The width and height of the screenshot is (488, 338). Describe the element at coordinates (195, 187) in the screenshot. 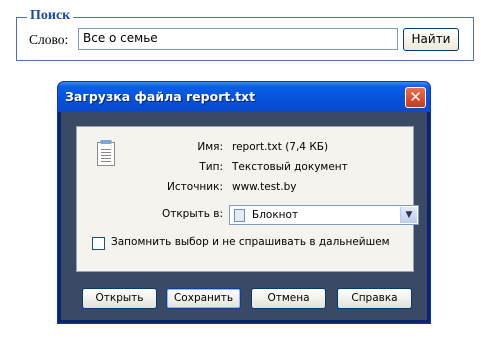

I see `file-source-label: Источник:` at that location.